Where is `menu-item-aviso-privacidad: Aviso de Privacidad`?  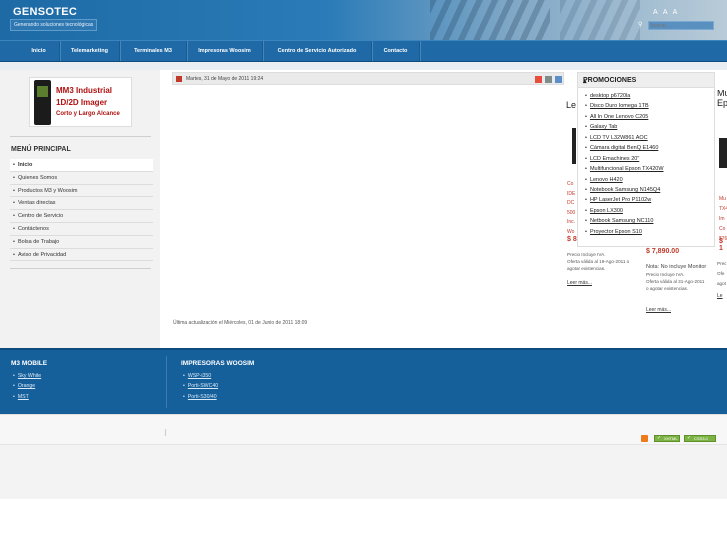 menu-item-aviso-privacidad: Aviso de Privacidad is located at coordinates (81, 255).